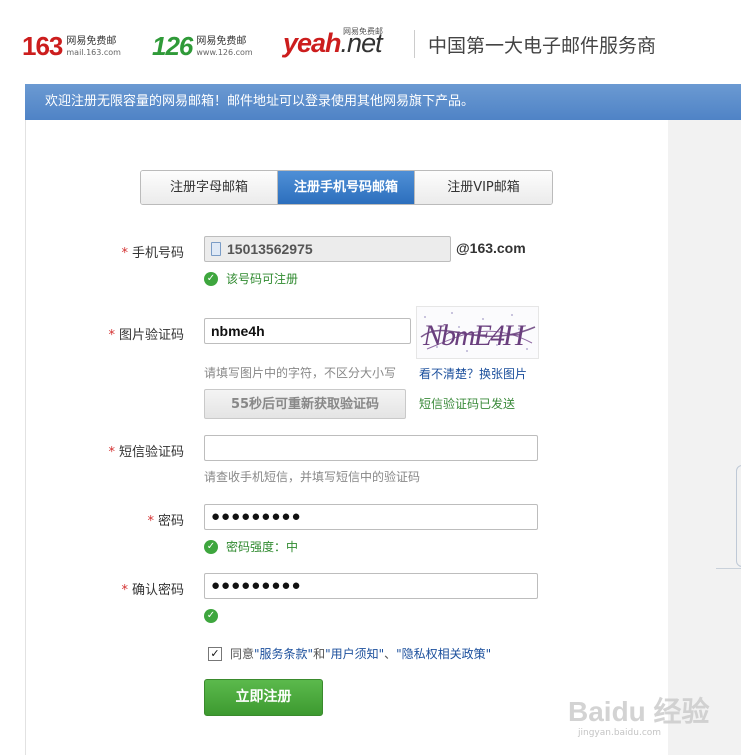 The width and height of the screenshot is (741, 755). I want to click on banner-text: 欢迎注册无限容量的网易邮箱！邮件地址可以登录使用其他网易旗下产品。, so click(260, 101).